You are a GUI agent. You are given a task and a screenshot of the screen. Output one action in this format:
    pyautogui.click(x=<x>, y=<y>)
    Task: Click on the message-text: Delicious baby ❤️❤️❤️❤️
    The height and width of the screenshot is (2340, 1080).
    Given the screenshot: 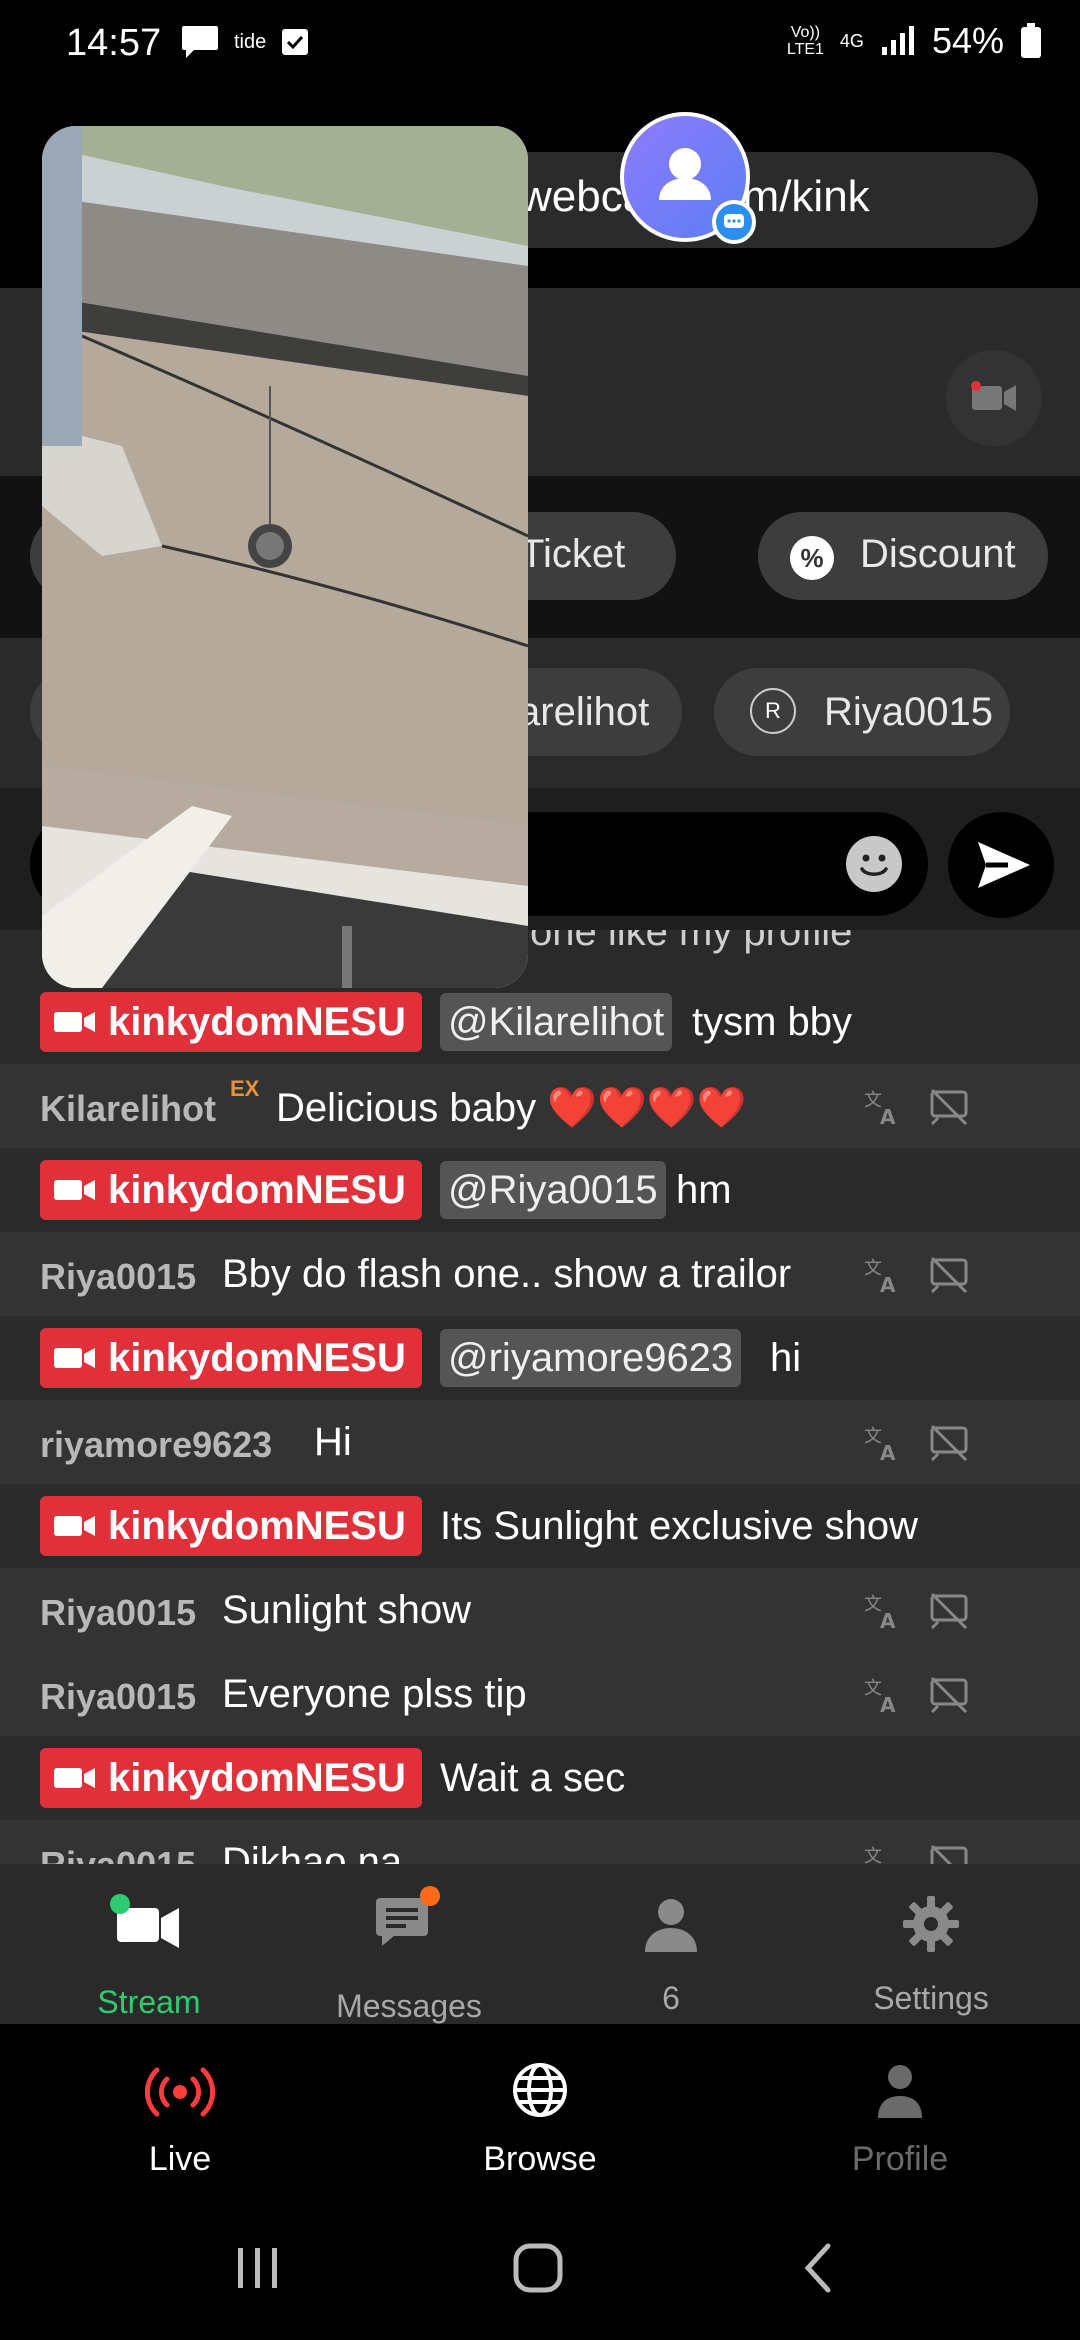 What is the action you would take?
    pyautogui.click(x=511, y=1108)
    